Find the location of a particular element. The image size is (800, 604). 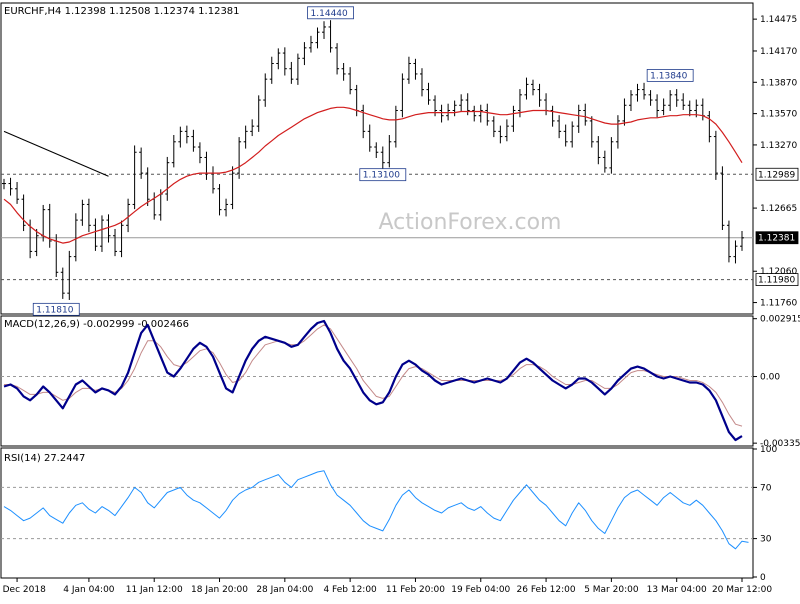

price-y-tick-label: 1.11760 is located at coordinates (778, 304).